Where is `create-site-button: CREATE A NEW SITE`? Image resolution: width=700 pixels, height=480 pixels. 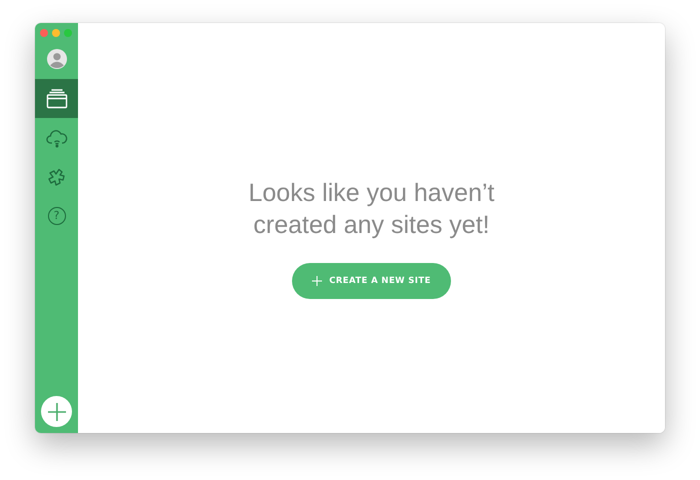 create-site-button: CREATE A NEW SITE is located at coordinates (371, 281).